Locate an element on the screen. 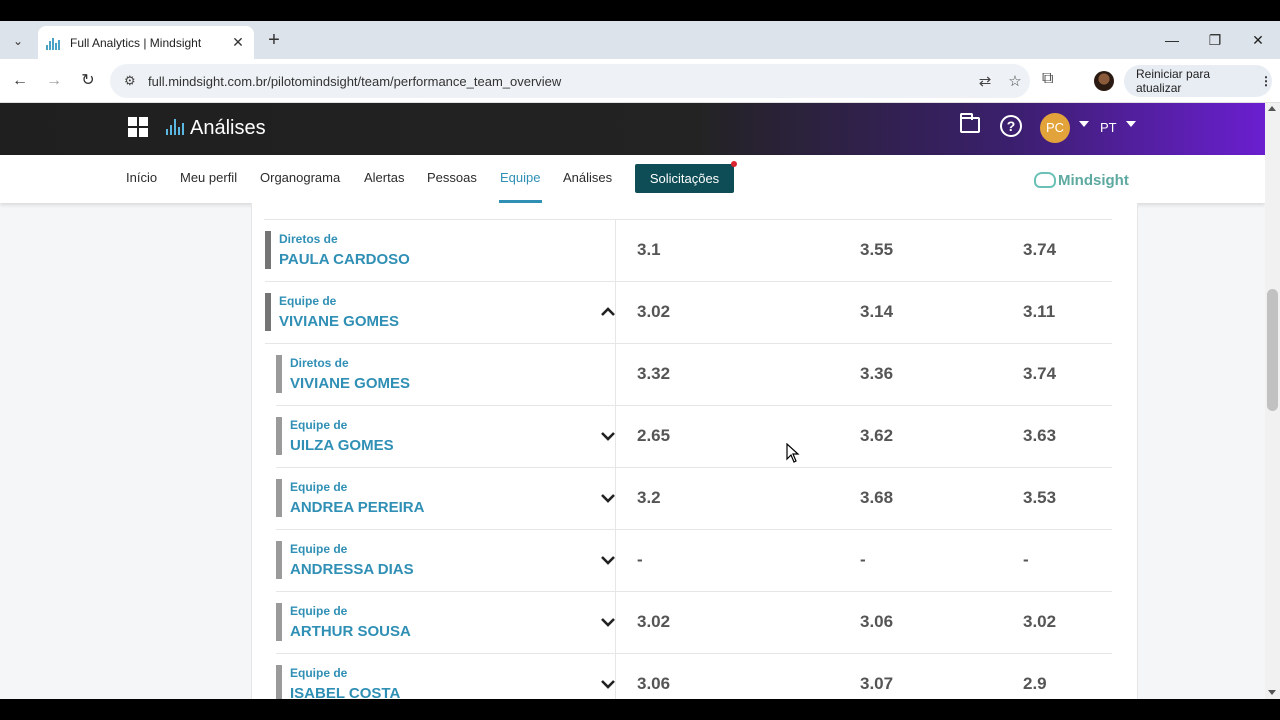 This screenshot has width=1280, height=720. analytics-bars-icon is located at coordinates (175, 127).